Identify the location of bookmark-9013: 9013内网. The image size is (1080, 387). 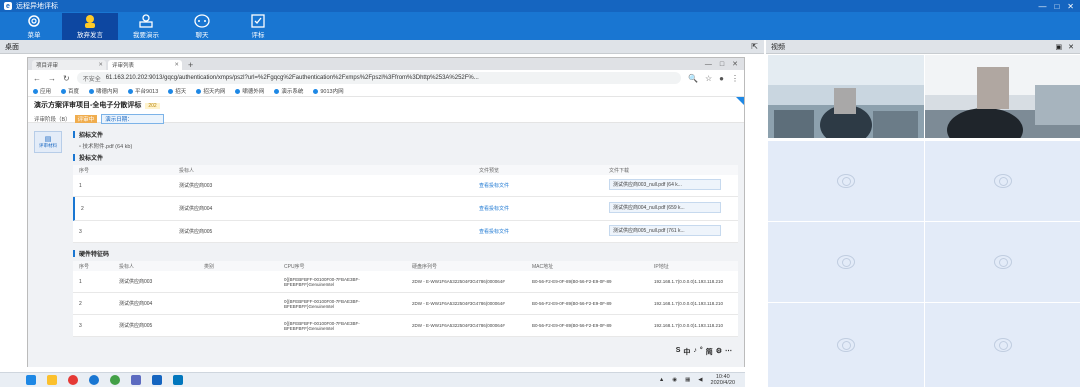
(328, 91).